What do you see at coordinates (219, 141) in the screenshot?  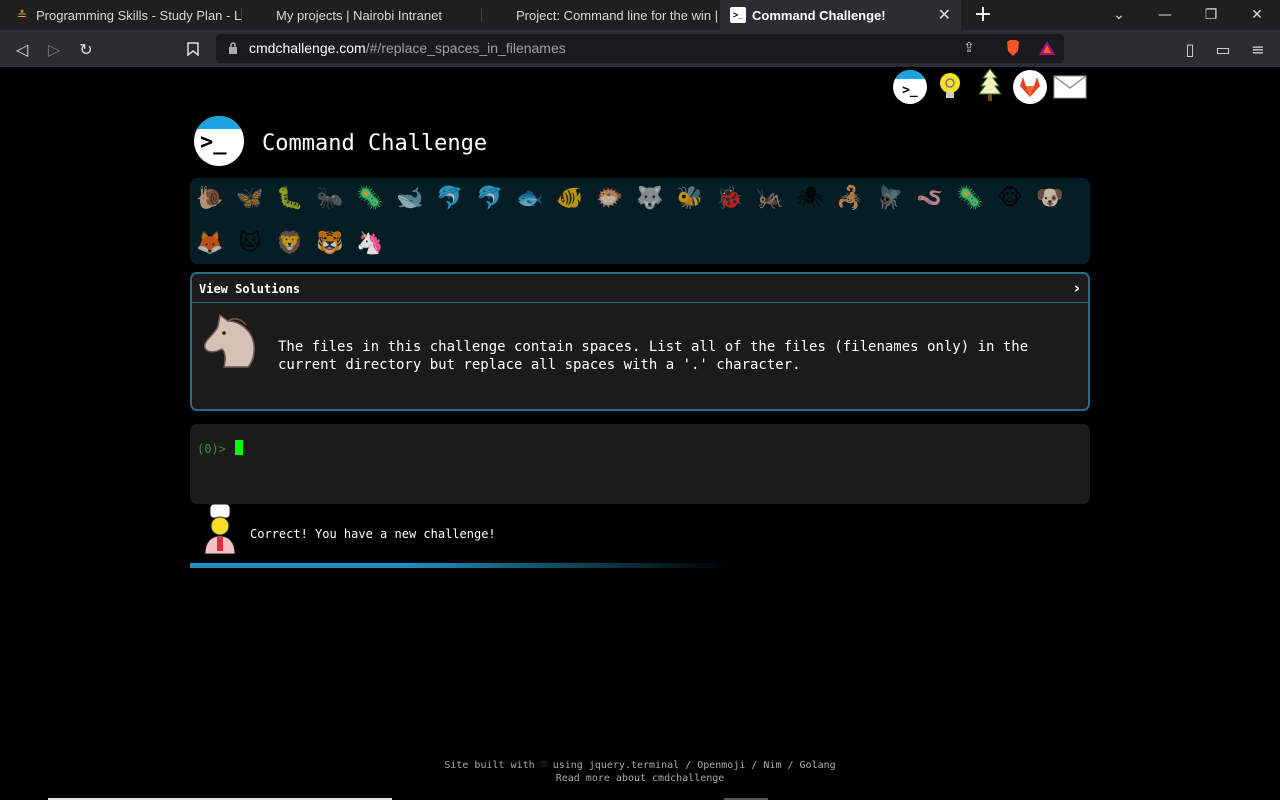 I see `site-logo: >_` at bounding box center [219, 141].